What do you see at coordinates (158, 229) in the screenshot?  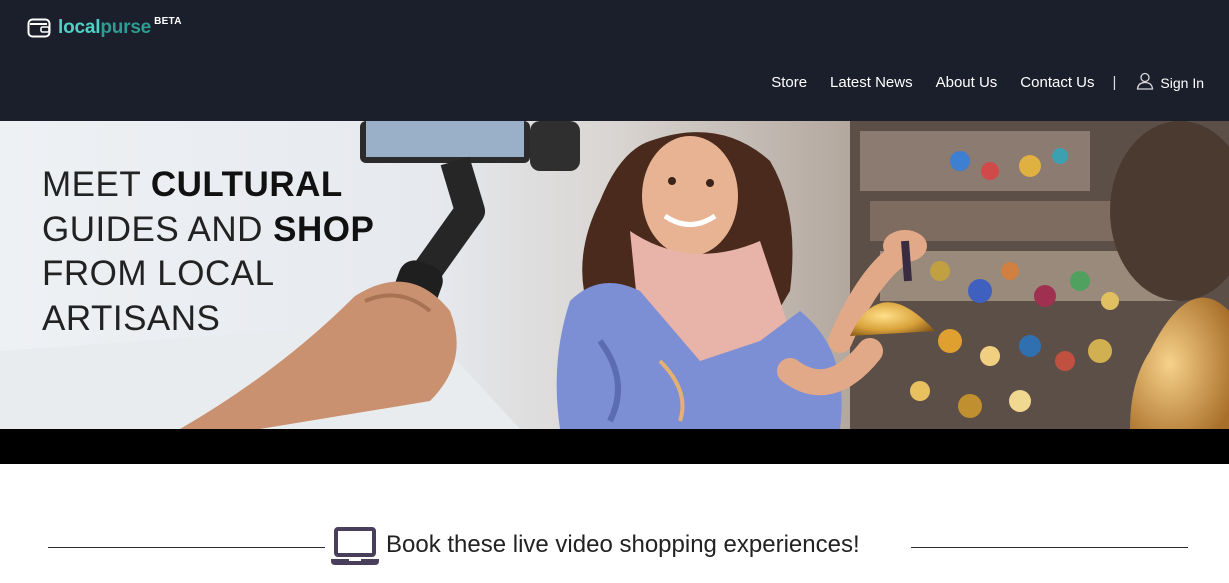 I see `hero-line-2-light: GUIDES AND` at bounding box center [158, 229].